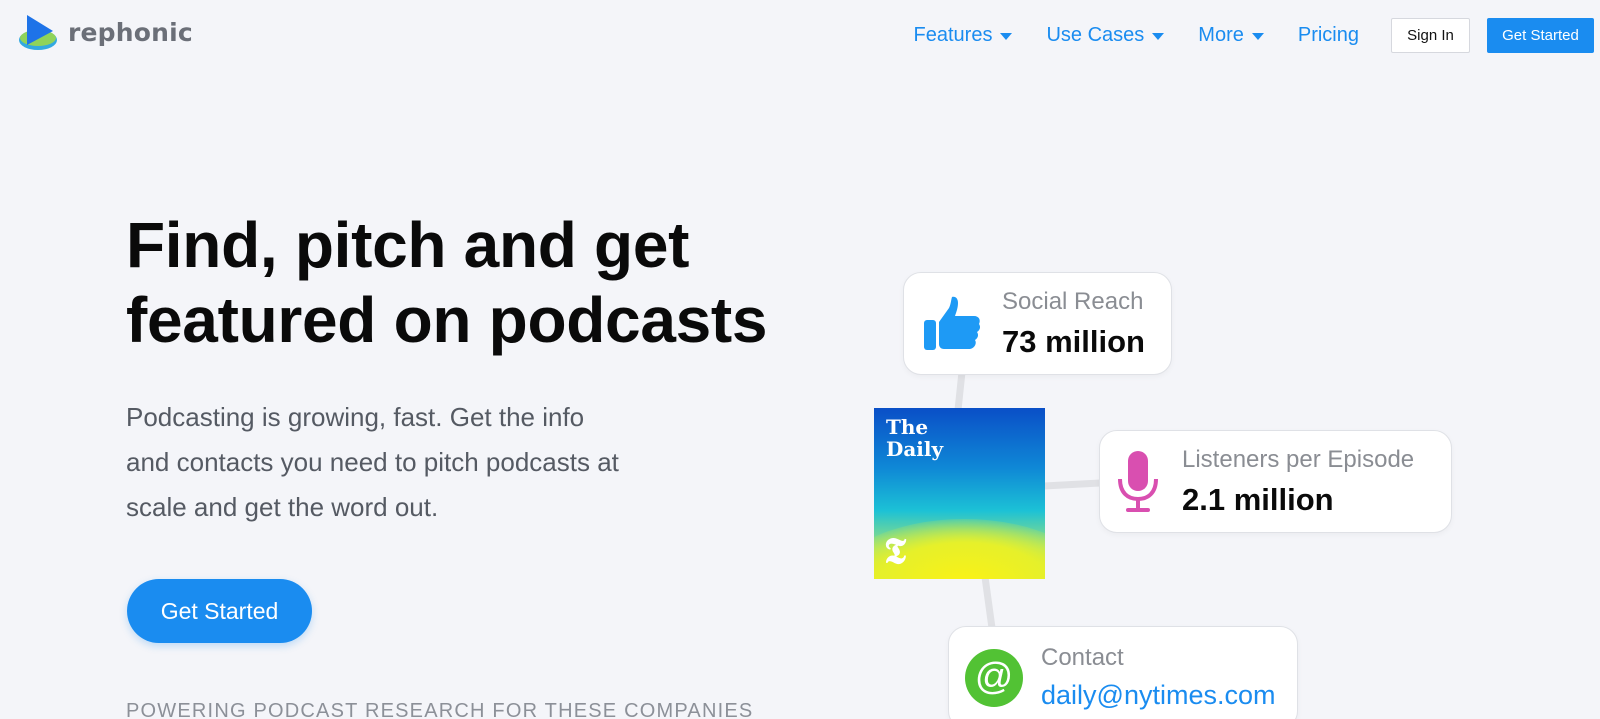  I want to click on at-sign-icon: @, so click(994, 677).